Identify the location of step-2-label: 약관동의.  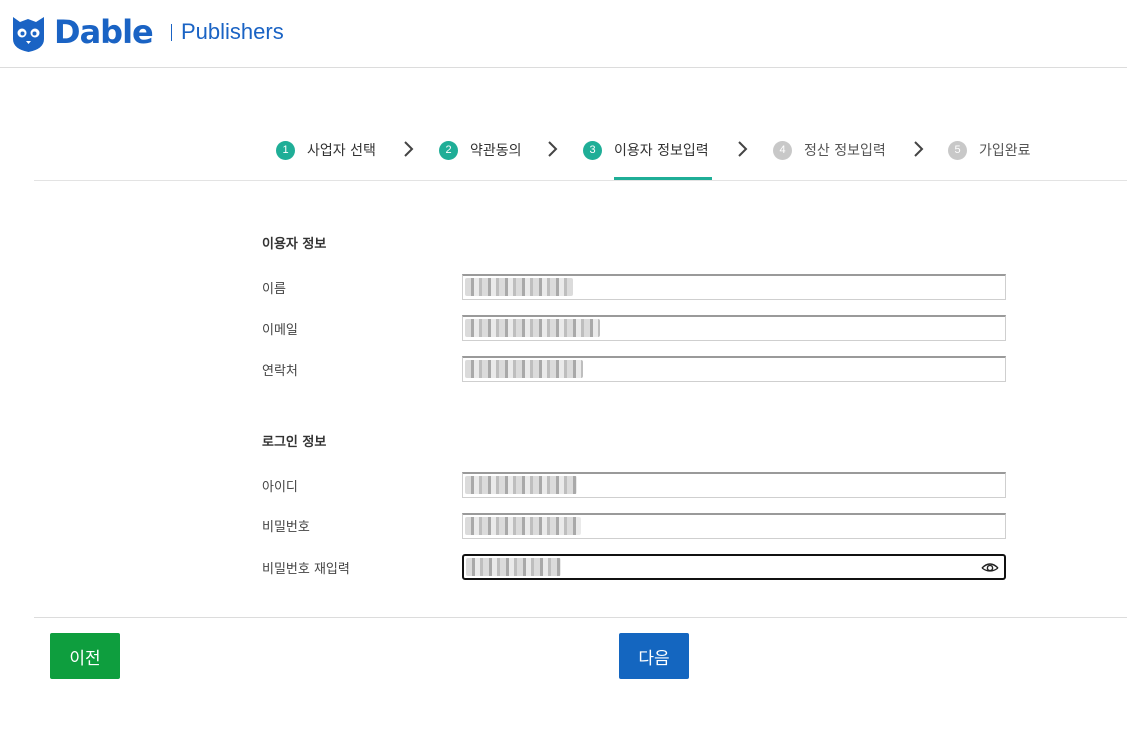
(496, 151).